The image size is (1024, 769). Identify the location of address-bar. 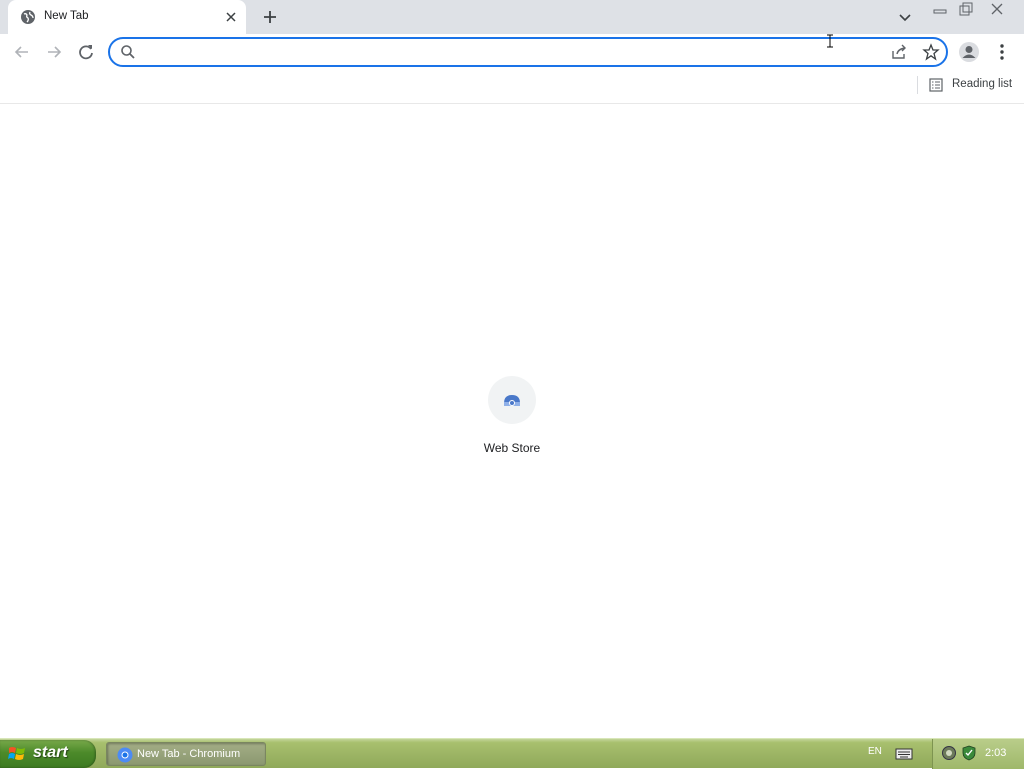
(528, 52).